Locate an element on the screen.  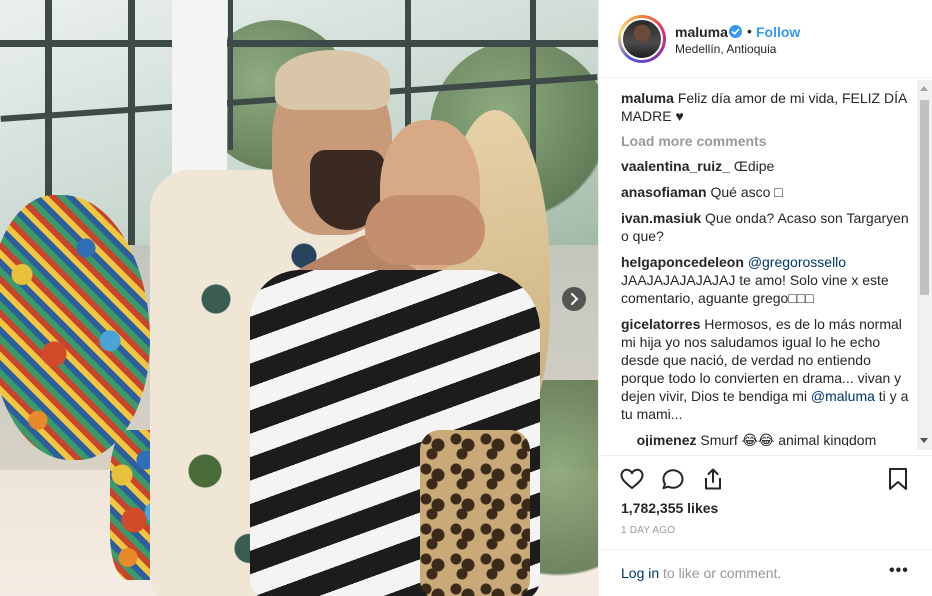
follow-button: Follow is located at coordinates (778, 32).